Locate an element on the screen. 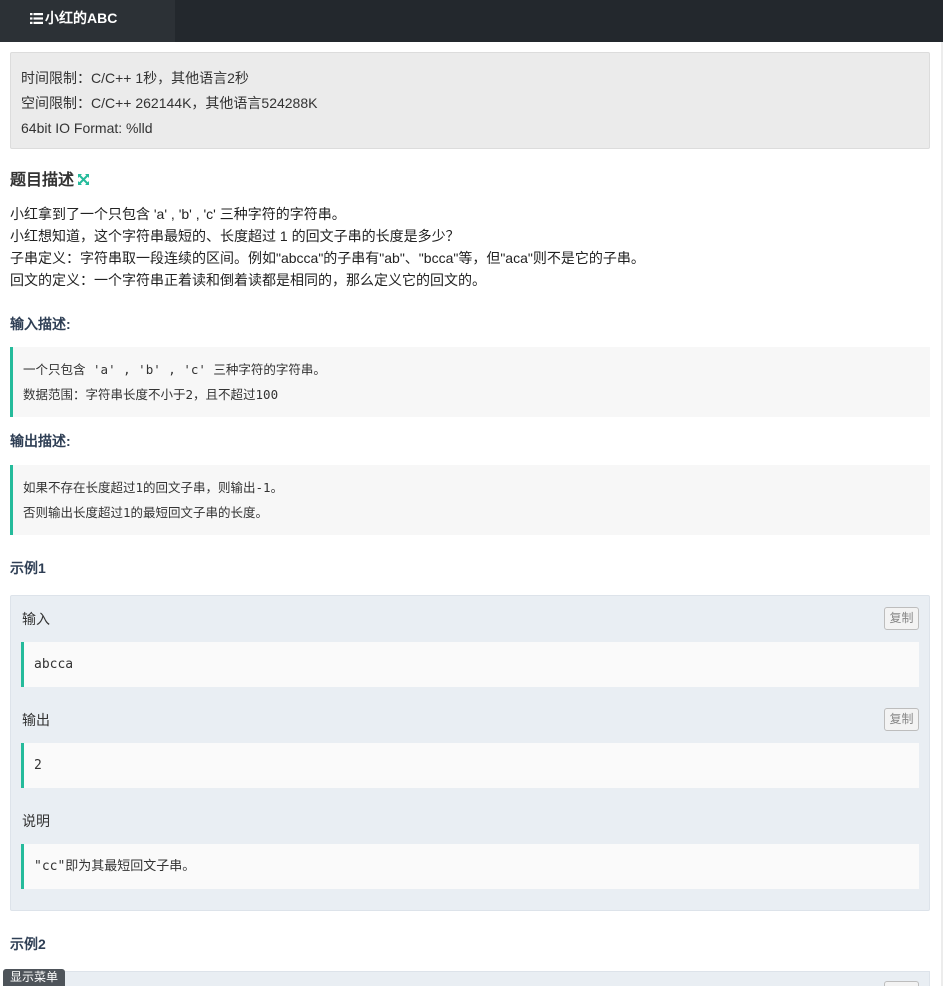  copy-output-button: 复制 is located at coordinates (901, 719).